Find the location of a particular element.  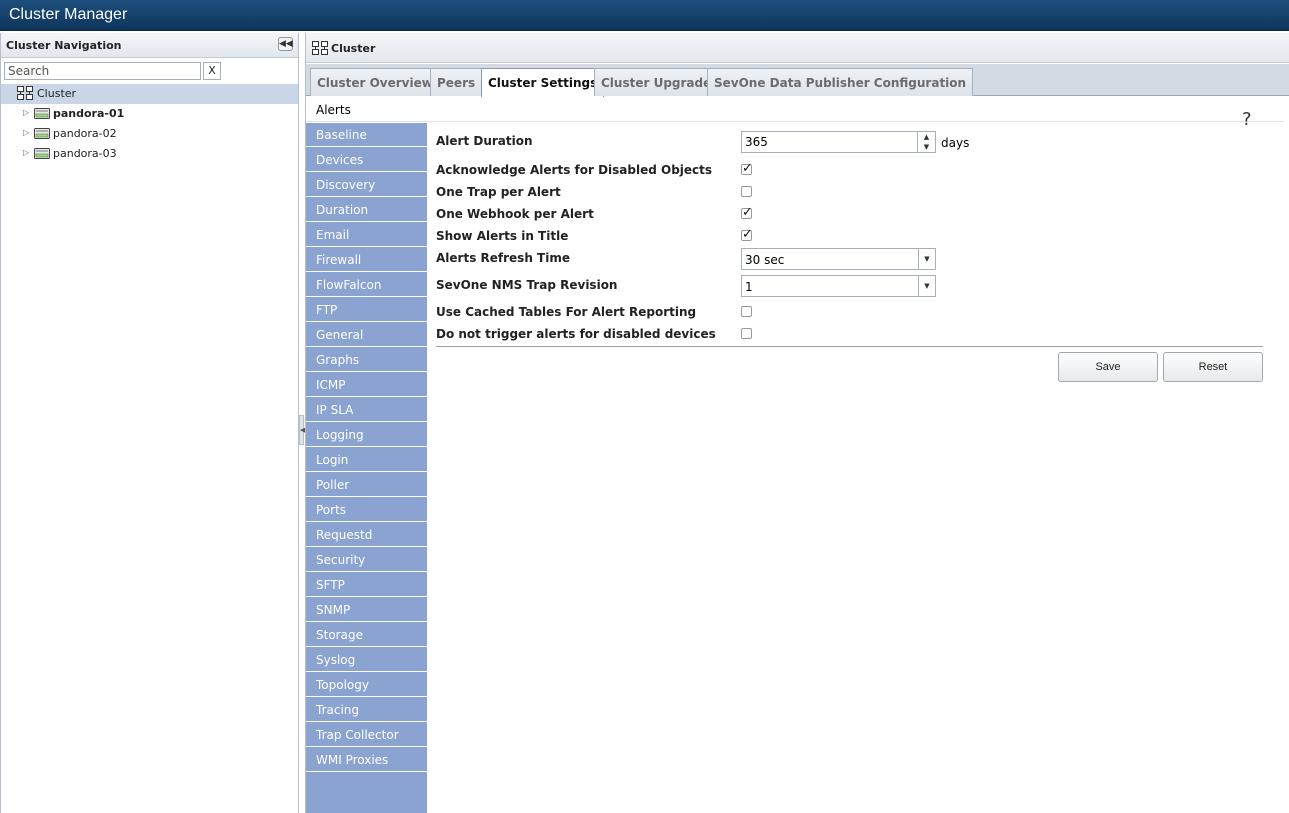

tree-item-pandora-03: ▷ pandora-03 is located at coordinates (149, 154).